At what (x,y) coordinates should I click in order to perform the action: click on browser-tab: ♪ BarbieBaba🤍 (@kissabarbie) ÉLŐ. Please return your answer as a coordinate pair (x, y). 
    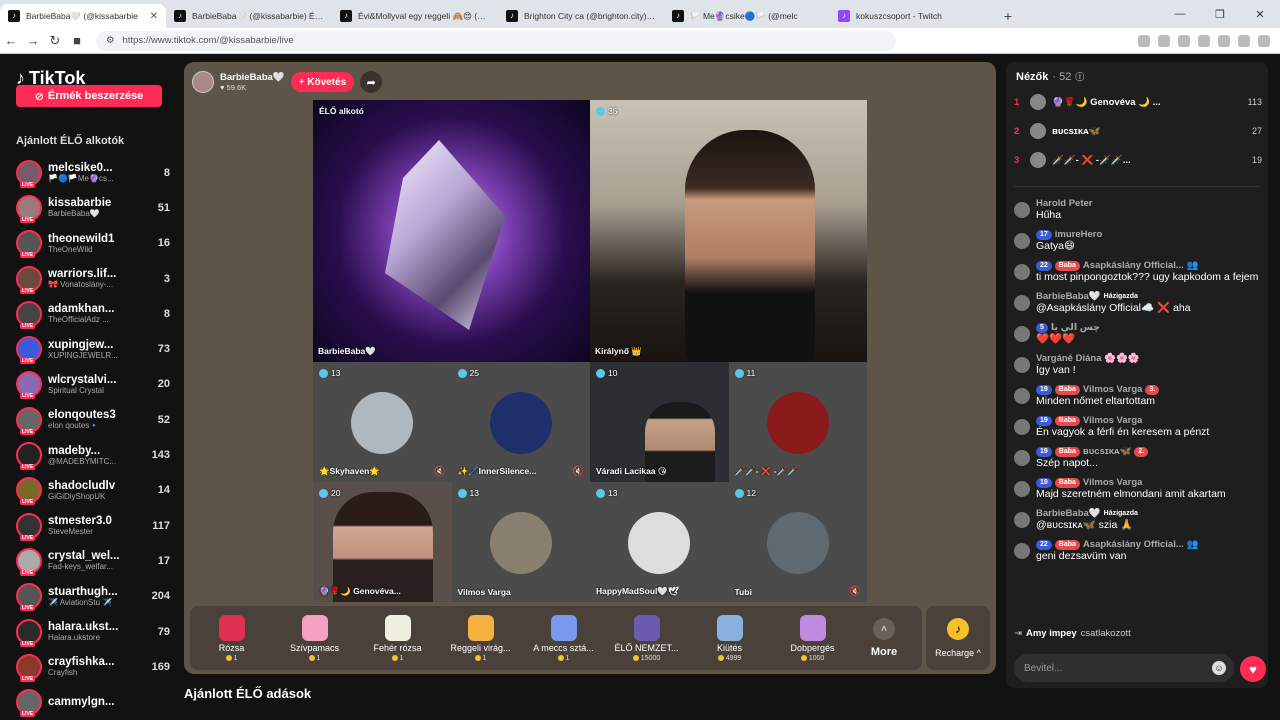
    Looking at the image, I should click on (249, 16).